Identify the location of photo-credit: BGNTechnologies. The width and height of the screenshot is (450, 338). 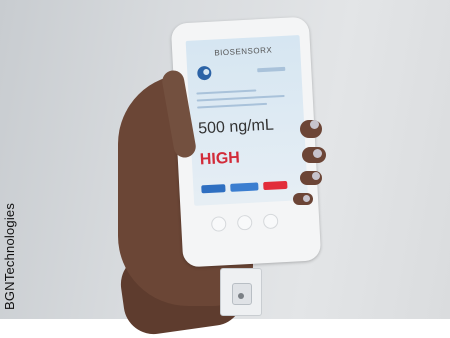
(9, 256).